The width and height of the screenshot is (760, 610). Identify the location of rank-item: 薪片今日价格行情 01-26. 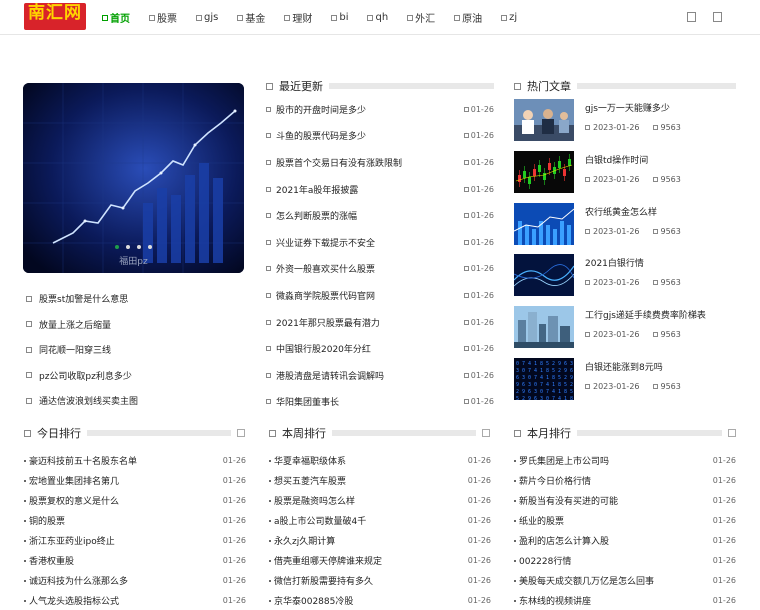
(625, 480).